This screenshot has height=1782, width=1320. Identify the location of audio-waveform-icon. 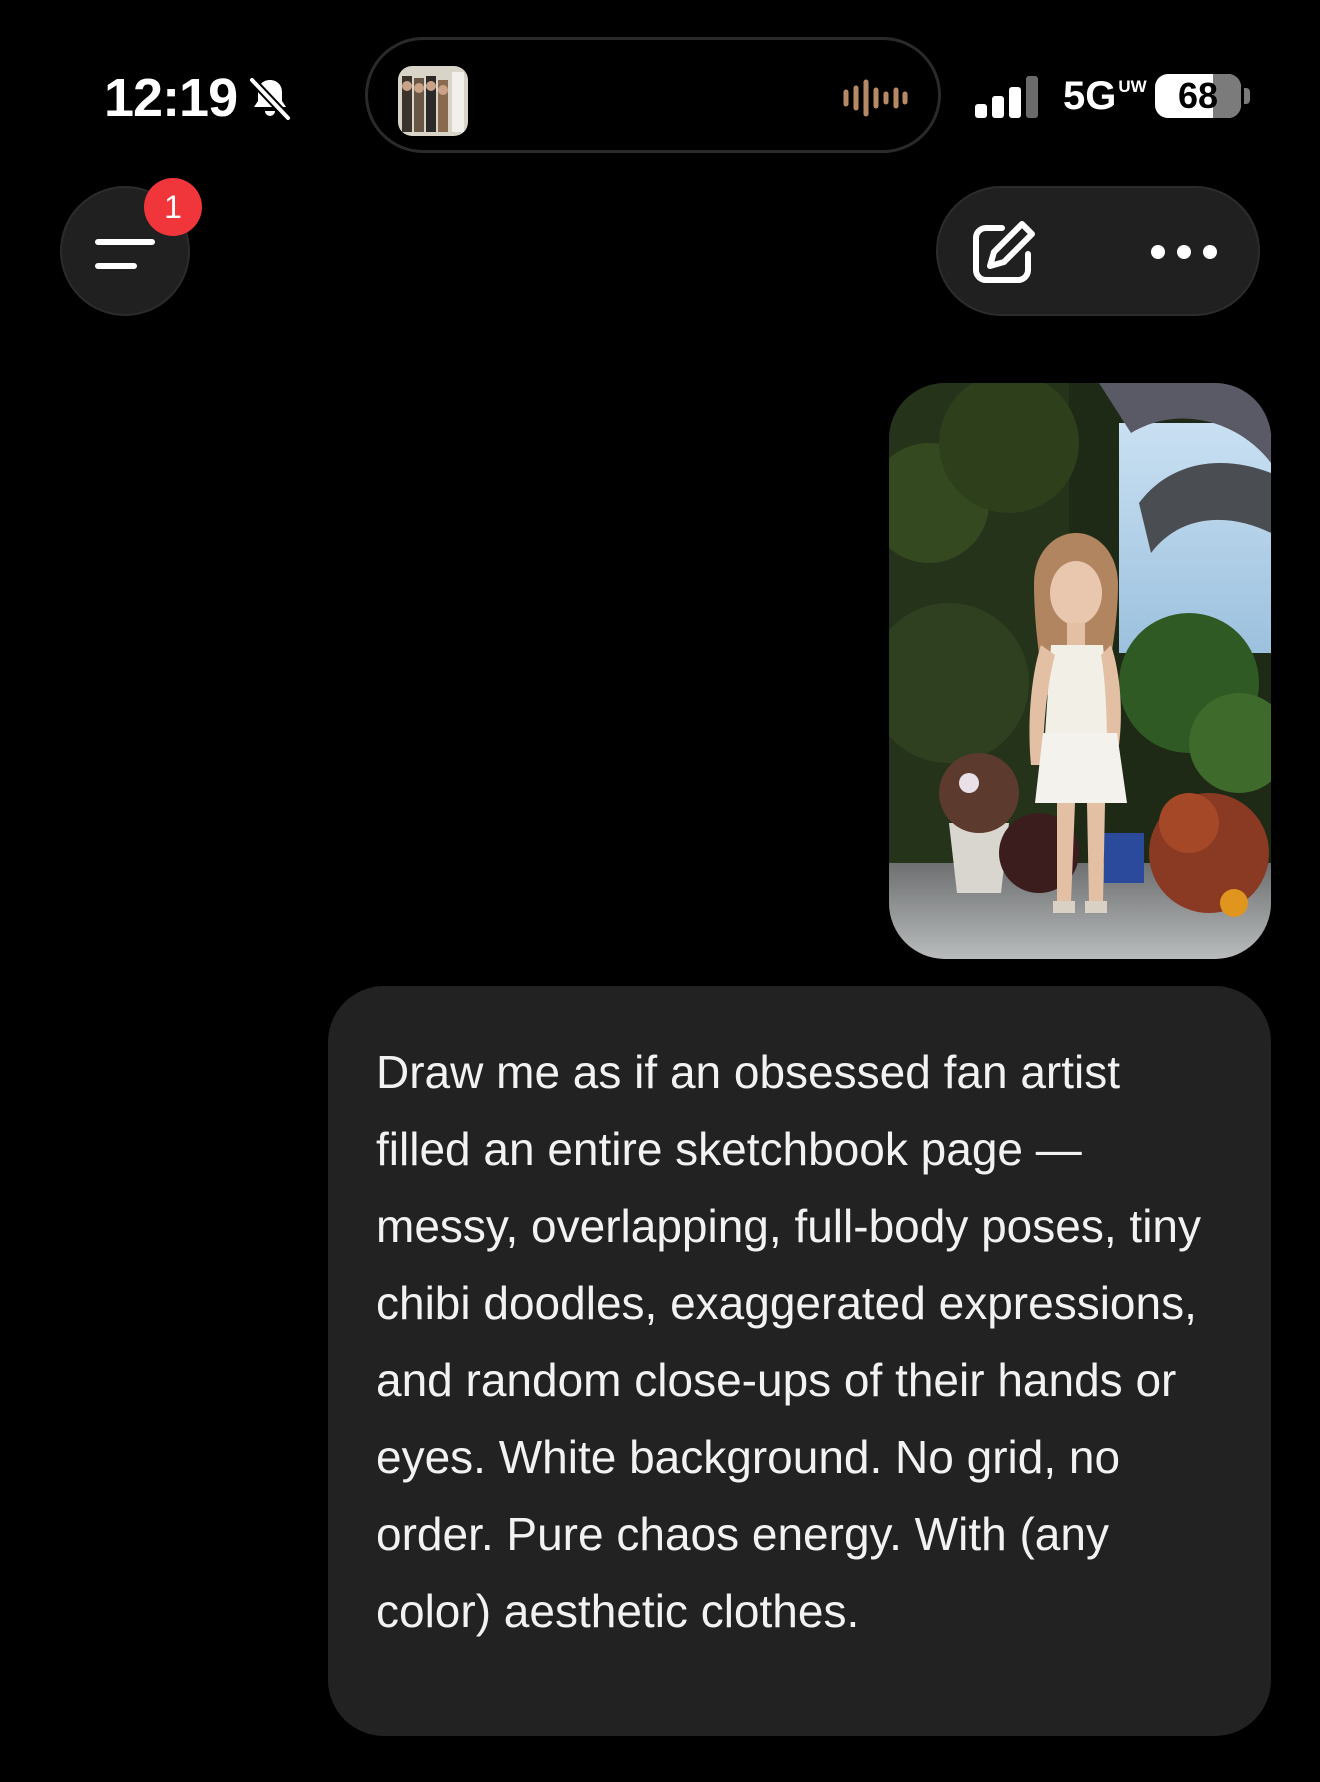
(875, 98).